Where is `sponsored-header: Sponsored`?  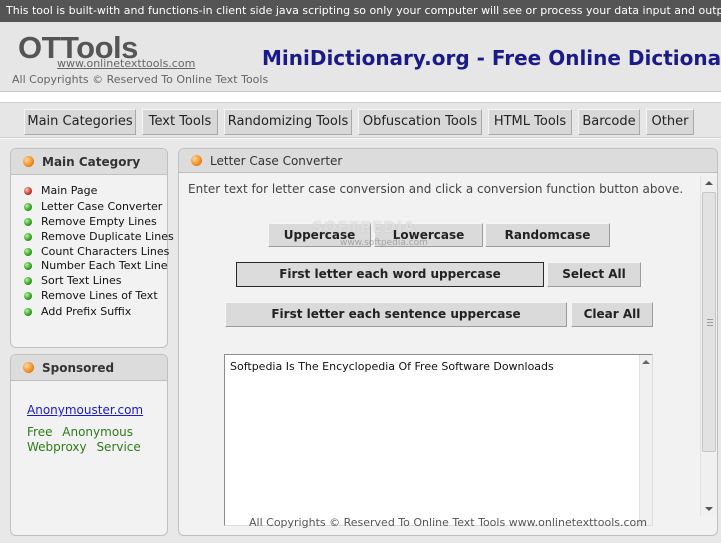
sponsored-header: Sponsored is located at coordinates (89, 368).